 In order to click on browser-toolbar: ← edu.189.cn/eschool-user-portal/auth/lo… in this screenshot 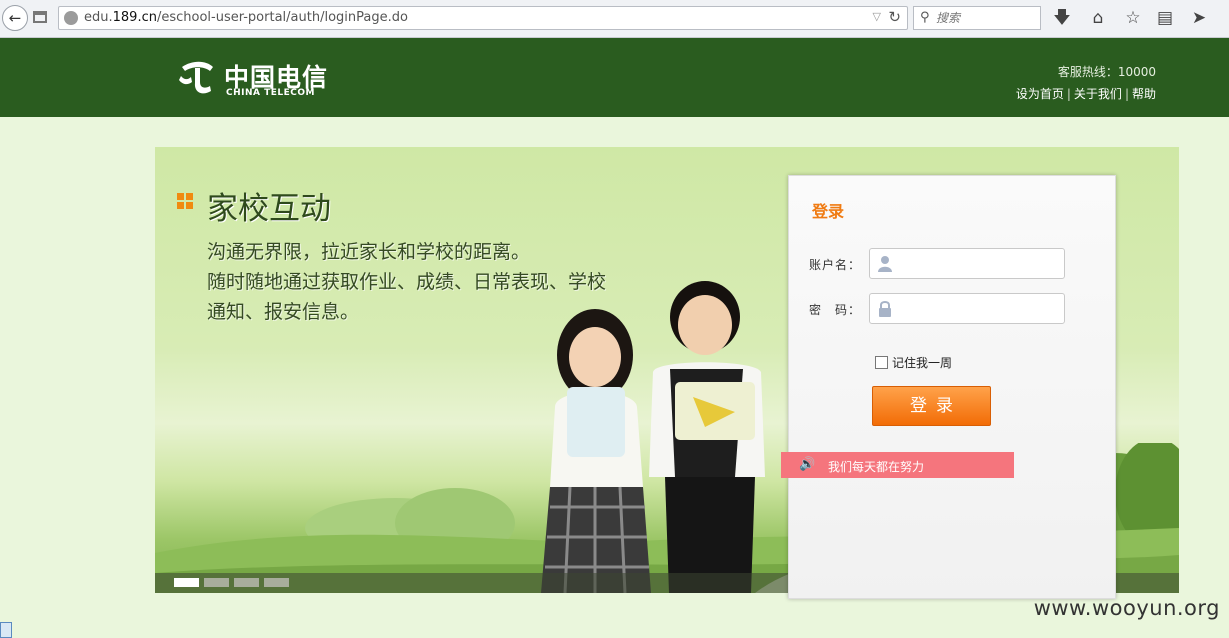, I will do `click(614, 19)`.